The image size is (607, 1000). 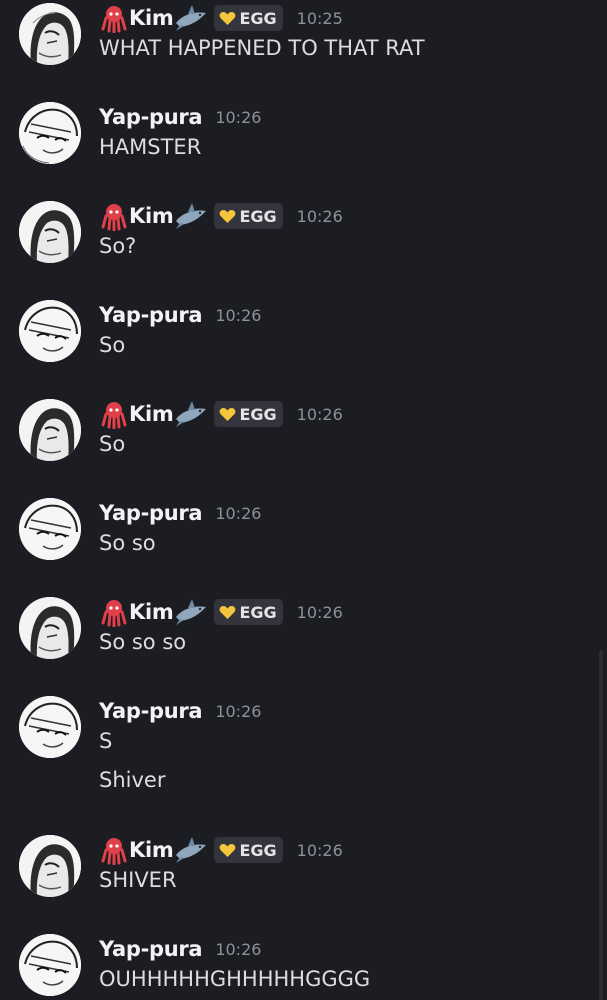 I want to click on message-item: Yap-pura 10:26 So, so click(x=295, y=345).